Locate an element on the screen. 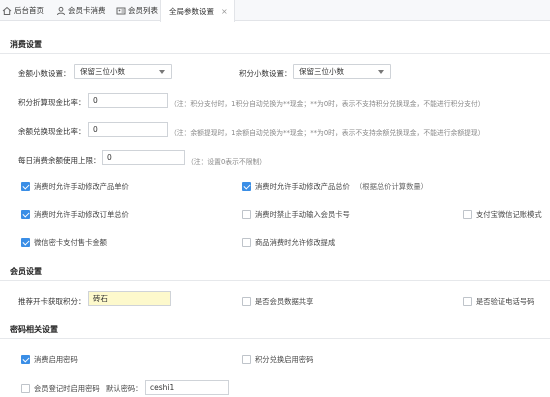  allow-edit-price-checkbox is located at coordinates (25, 186).